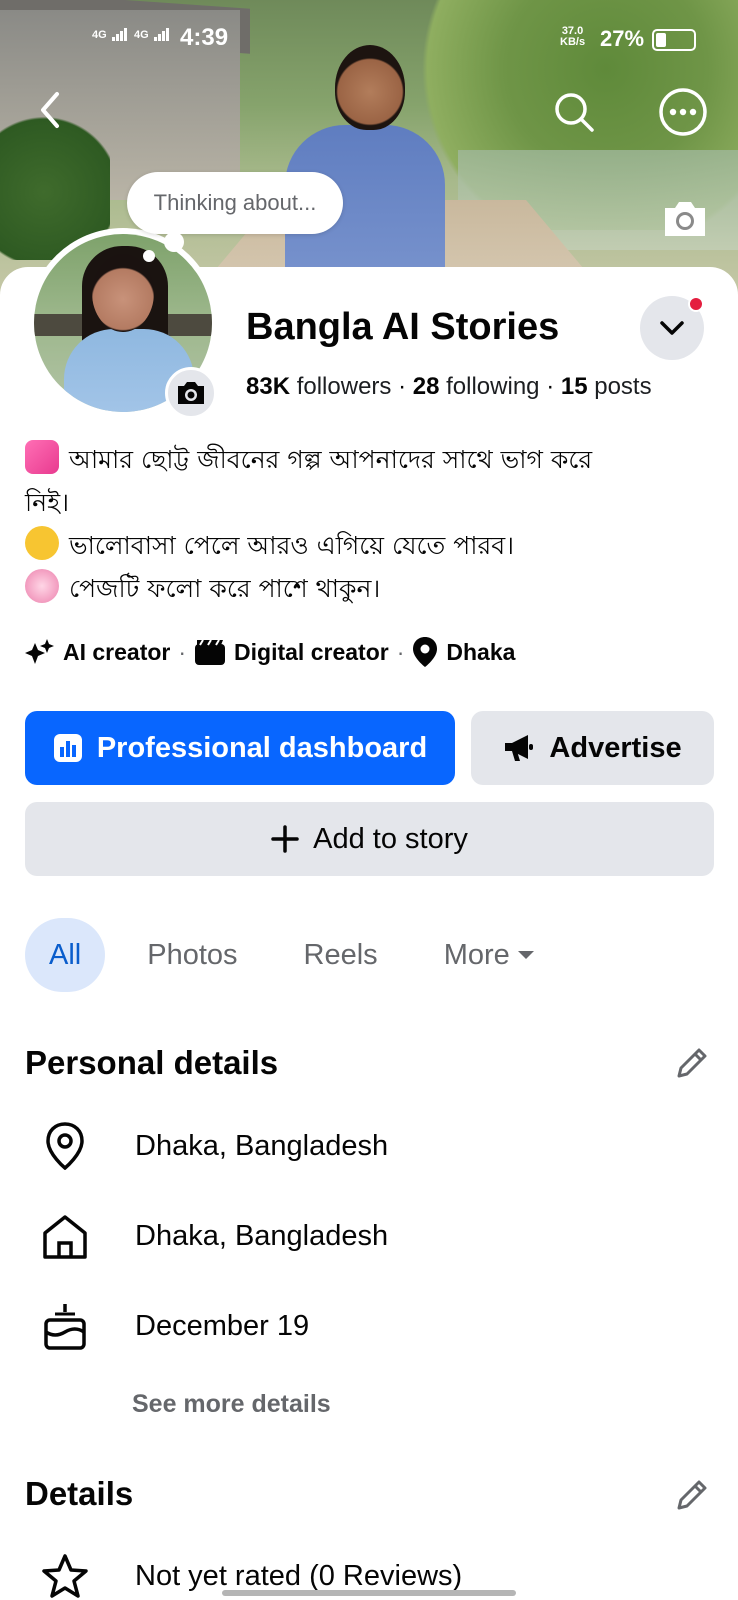 The image size is (738, 1600). I want to click on page-title: Bangla AI Stories, so click(403, 327).